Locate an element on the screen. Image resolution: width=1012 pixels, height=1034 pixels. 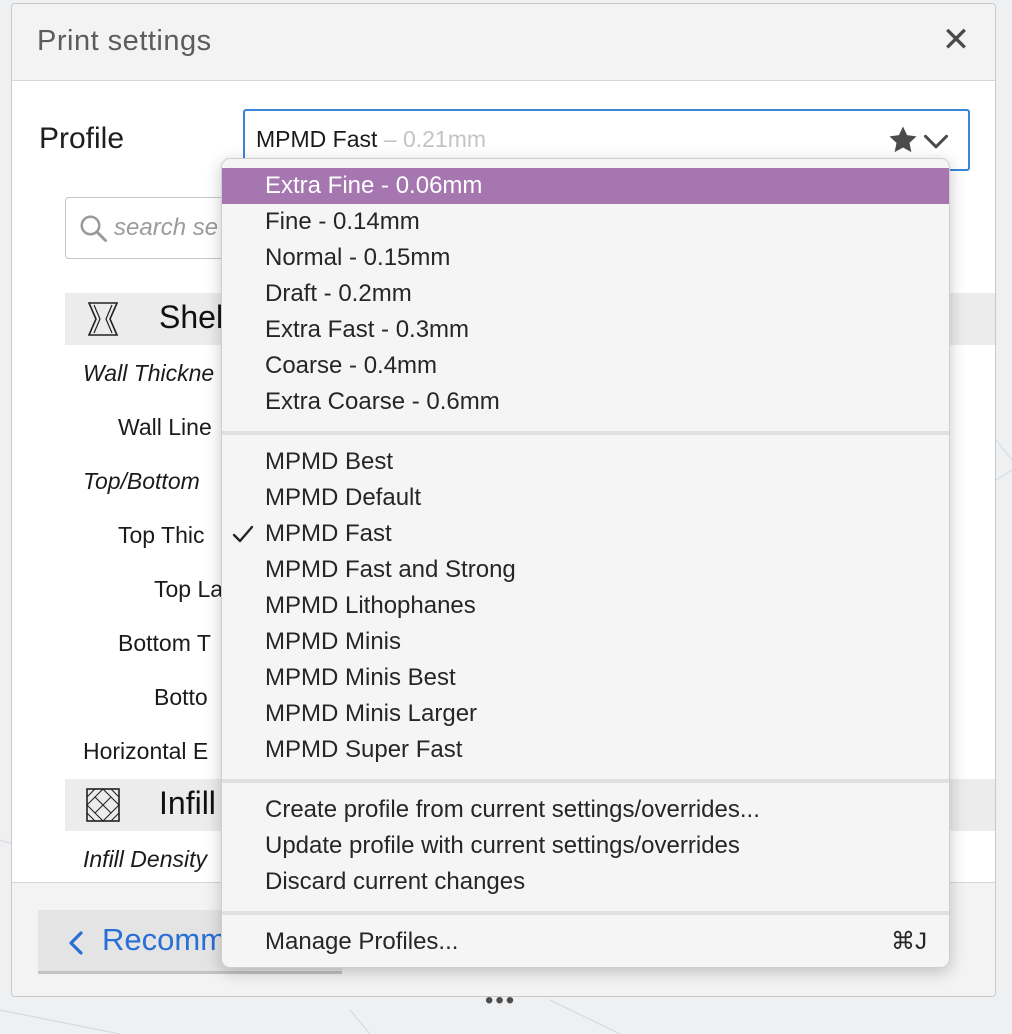
menu-item-mpmd-best: MPMD Best is located at coordinates (585, 462).